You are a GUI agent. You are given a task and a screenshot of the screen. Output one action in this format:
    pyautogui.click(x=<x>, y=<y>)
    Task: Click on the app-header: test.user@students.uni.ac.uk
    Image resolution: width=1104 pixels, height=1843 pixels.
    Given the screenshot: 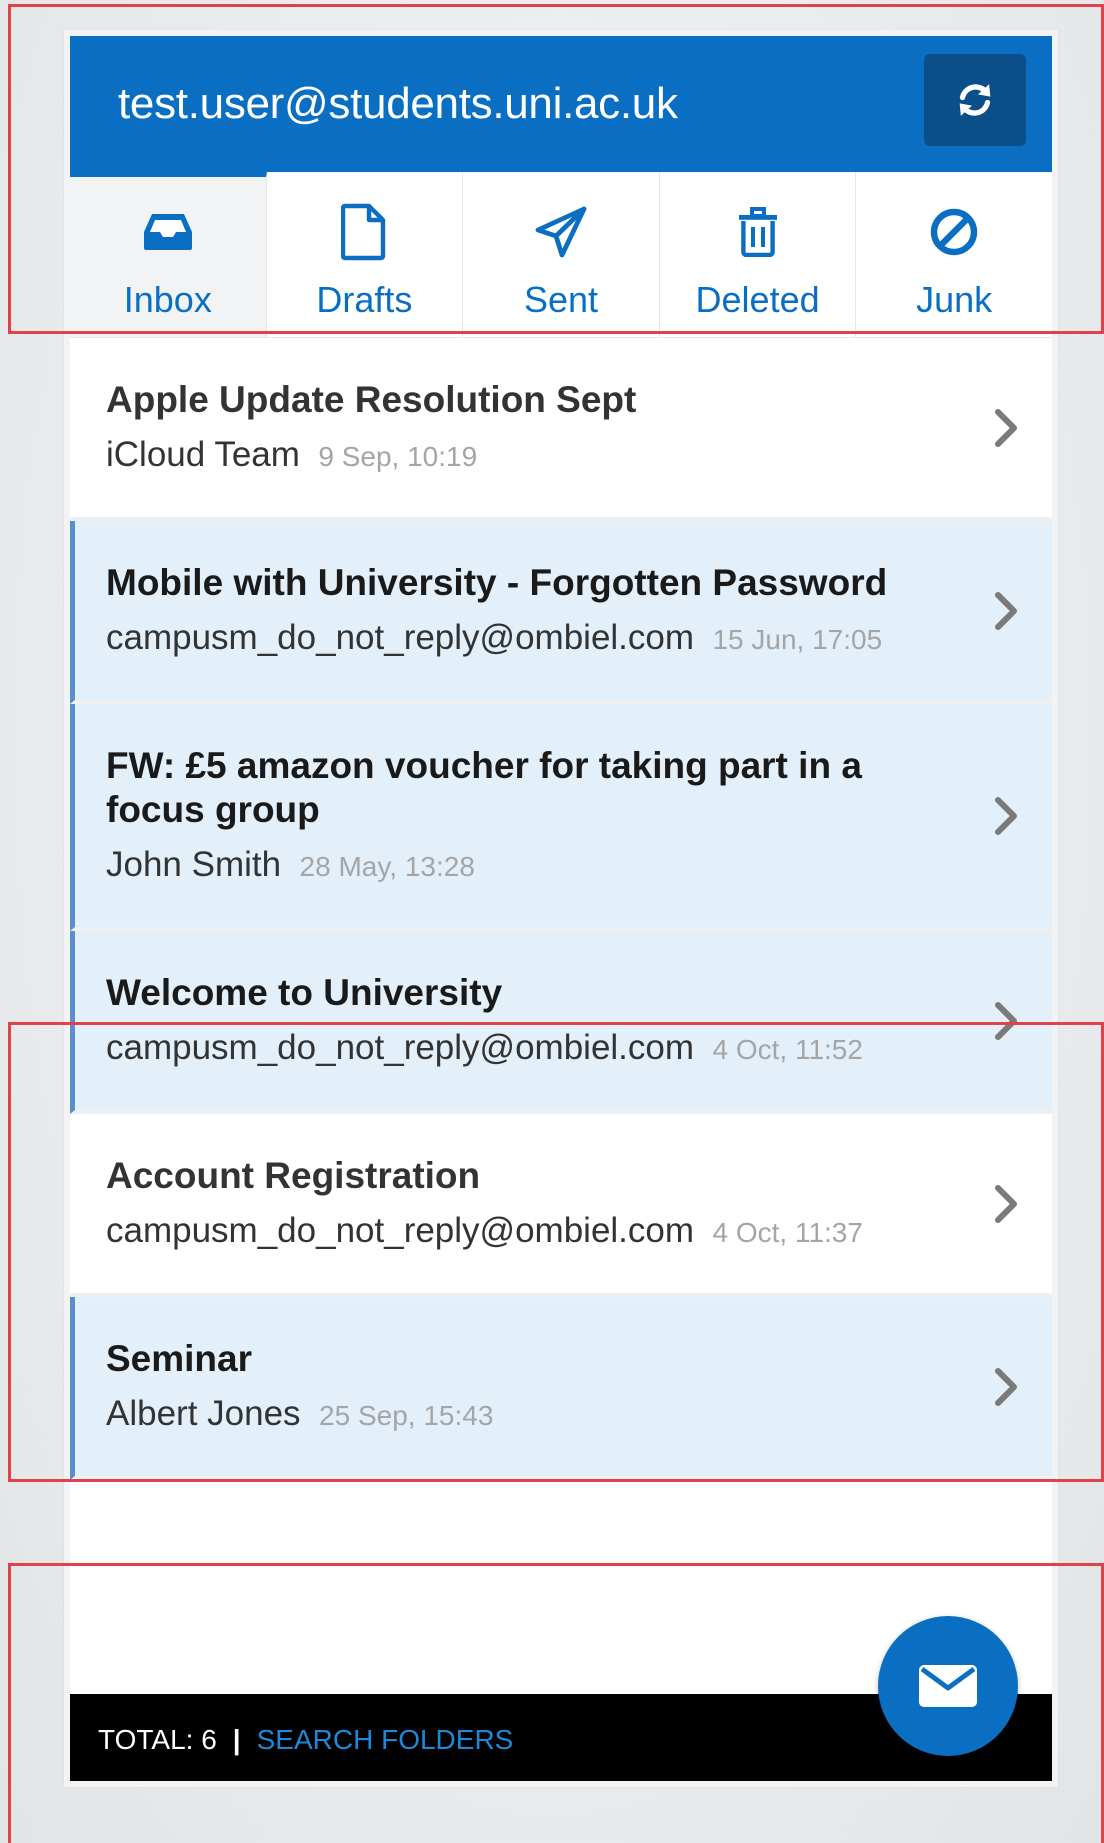 What is the action you would take?
    pyautogui.click(x=561, y=104)
    